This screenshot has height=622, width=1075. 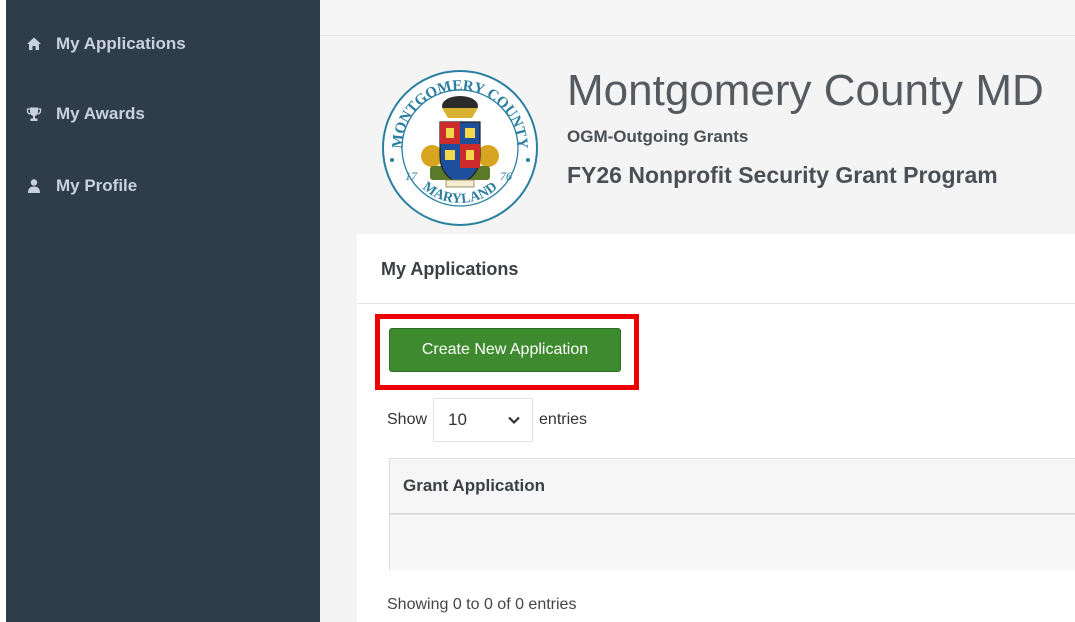 What do you see at coordinates (782, 175) in the screenshot?
I see `program-title: FY26 Nonprofit Security Grant Program` at bounding box center [782, 175].